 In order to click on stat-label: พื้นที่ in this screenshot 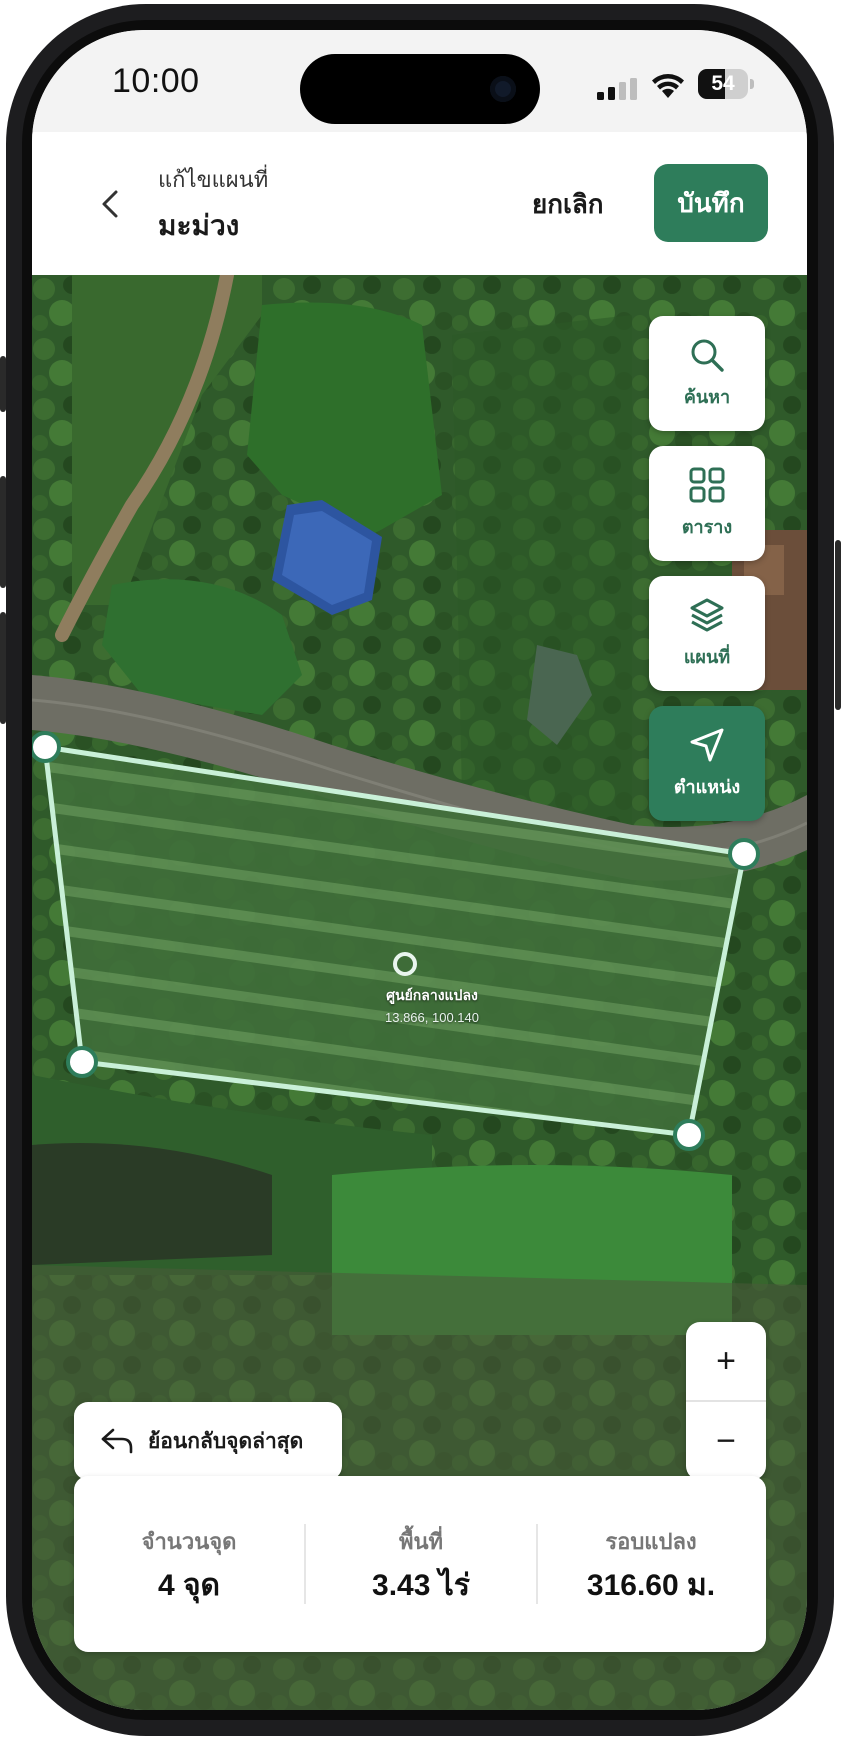, I will do `click(421, 1541)`.